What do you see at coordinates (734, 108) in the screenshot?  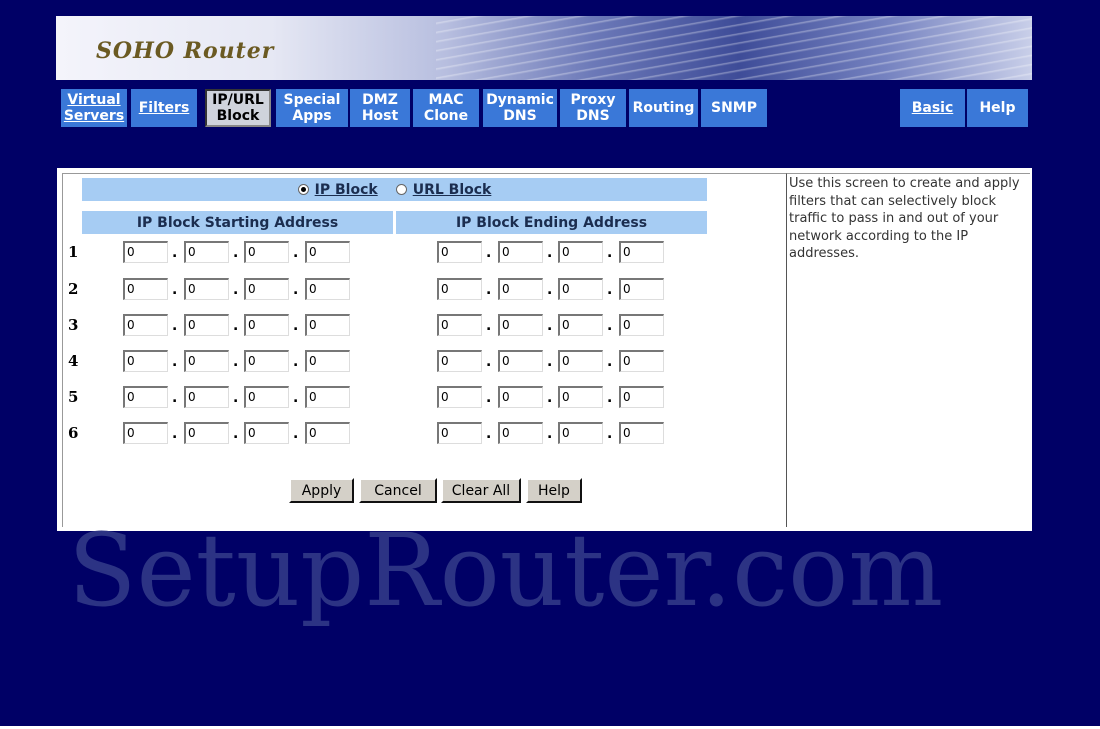 I see `nav-button-snmp: SNMP` at bounding box center [734, 108].